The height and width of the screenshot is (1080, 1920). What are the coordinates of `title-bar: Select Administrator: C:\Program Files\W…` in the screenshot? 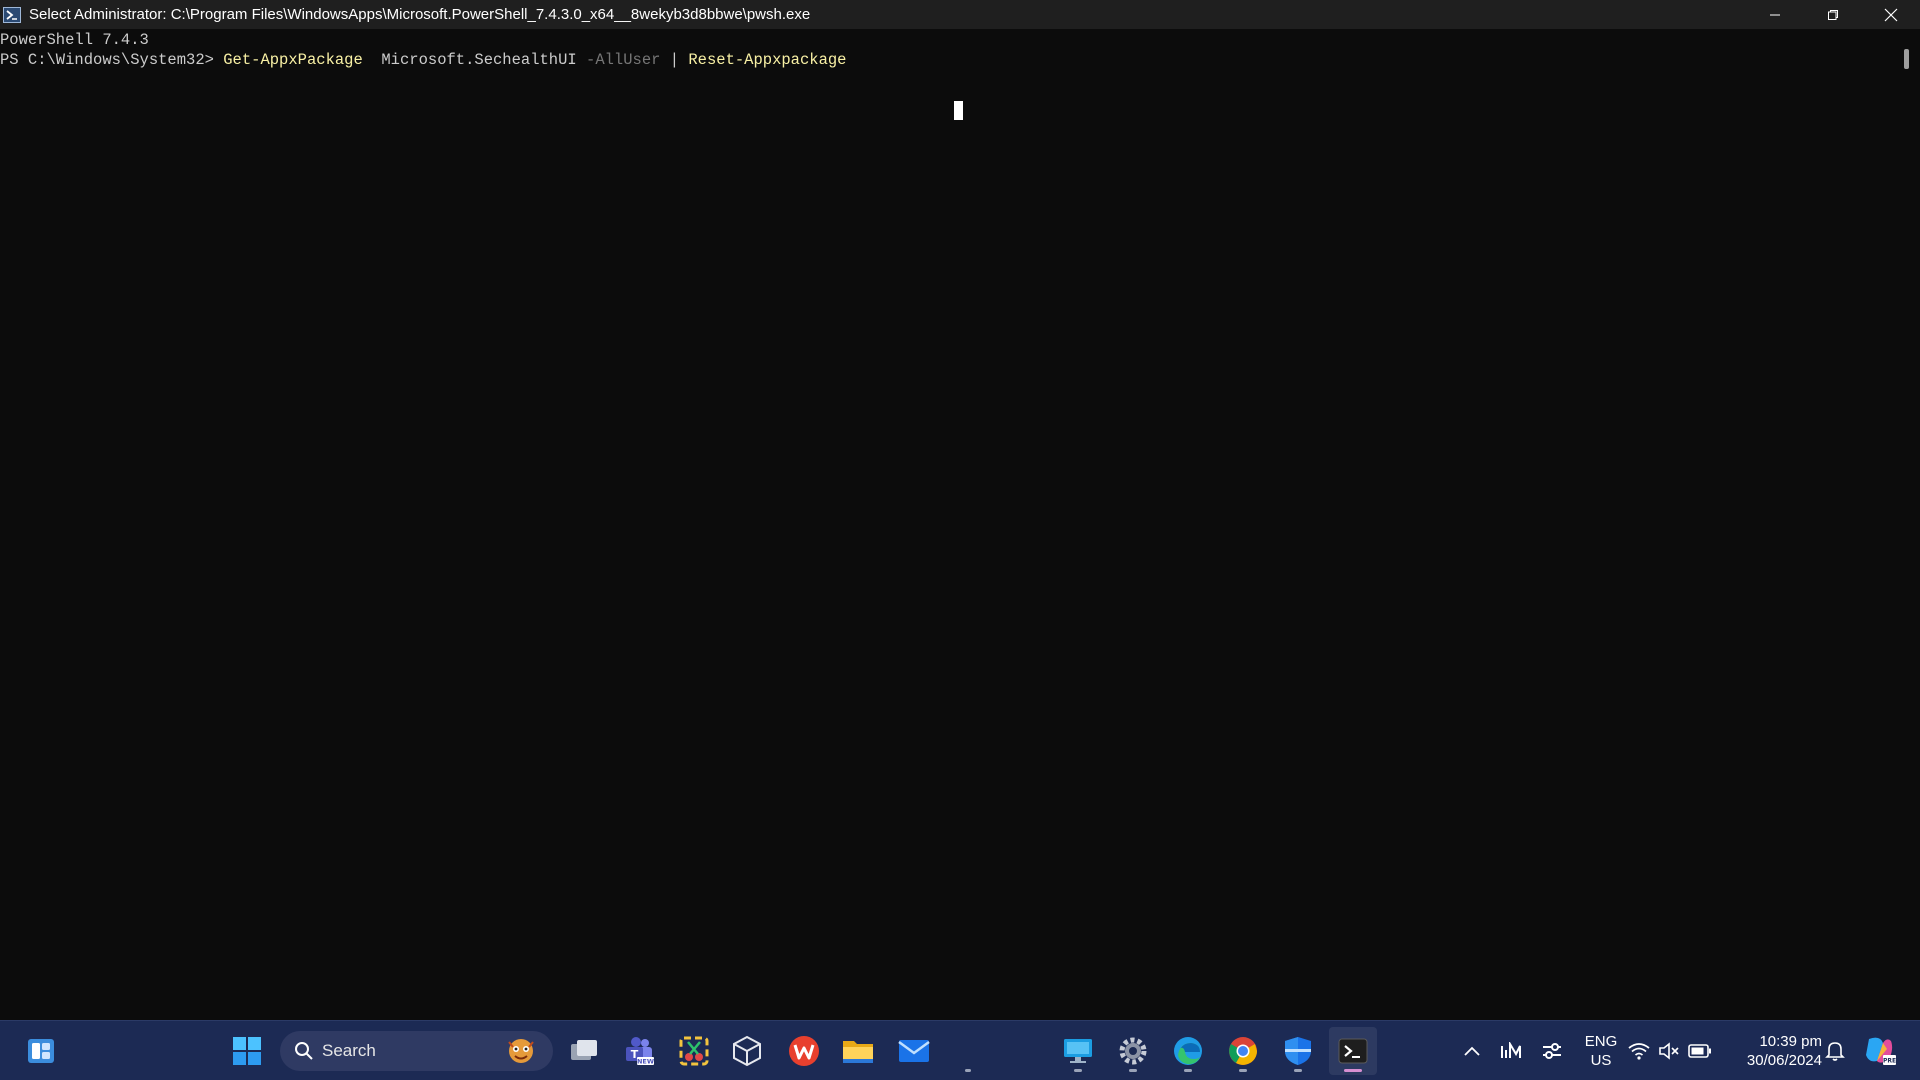 It's located at (960, 14).